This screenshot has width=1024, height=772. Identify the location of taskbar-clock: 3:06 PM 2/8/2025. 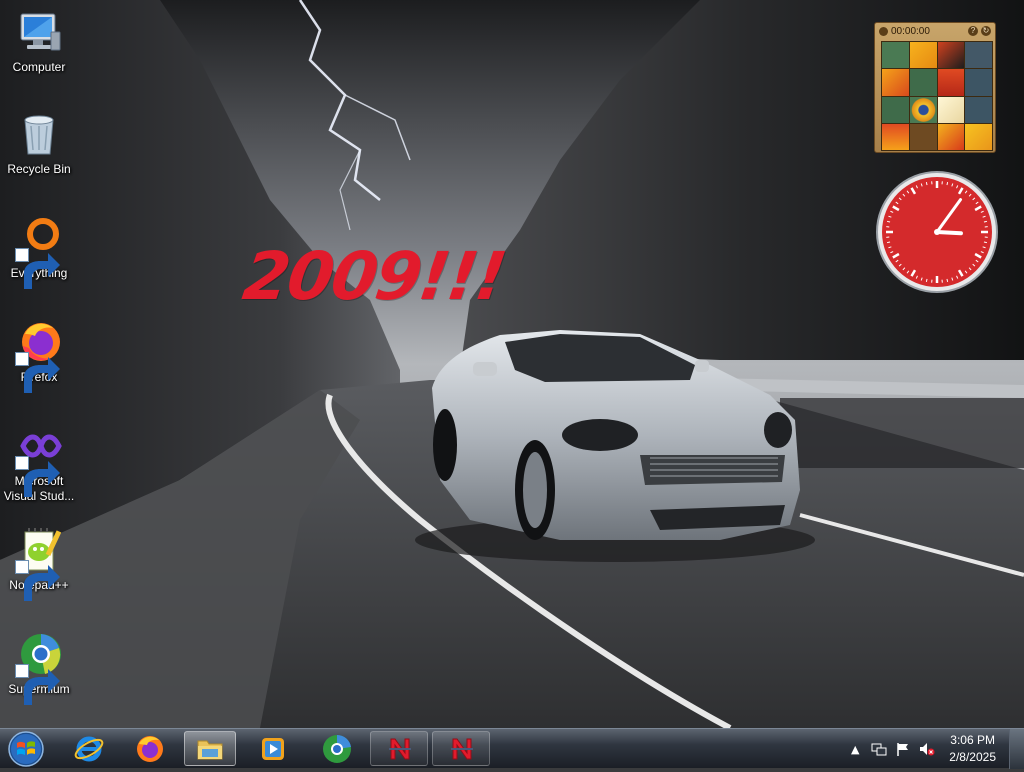
(972, 749).